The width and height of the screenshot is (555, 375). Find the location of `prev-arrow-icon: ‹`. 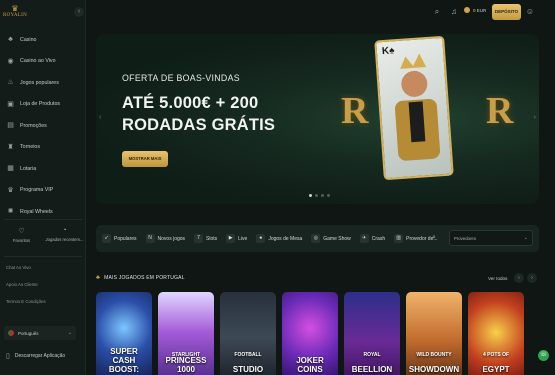

prev-arrow-icon: ‹ is located at coordinates (519, 278).